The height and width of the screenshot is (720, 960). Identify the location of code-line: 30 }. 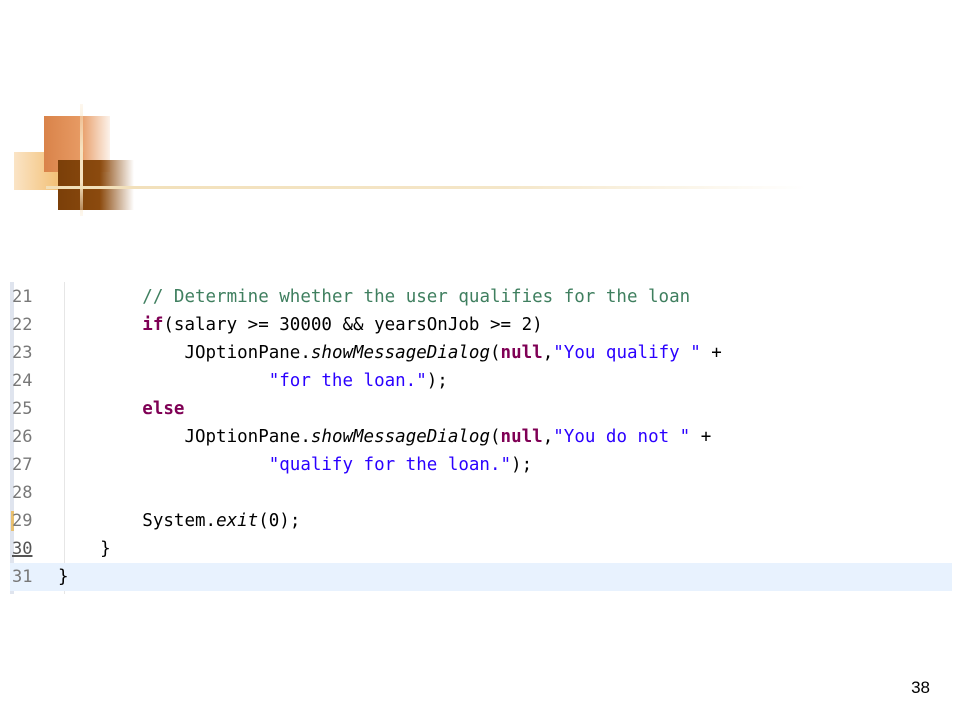
(481, 549).